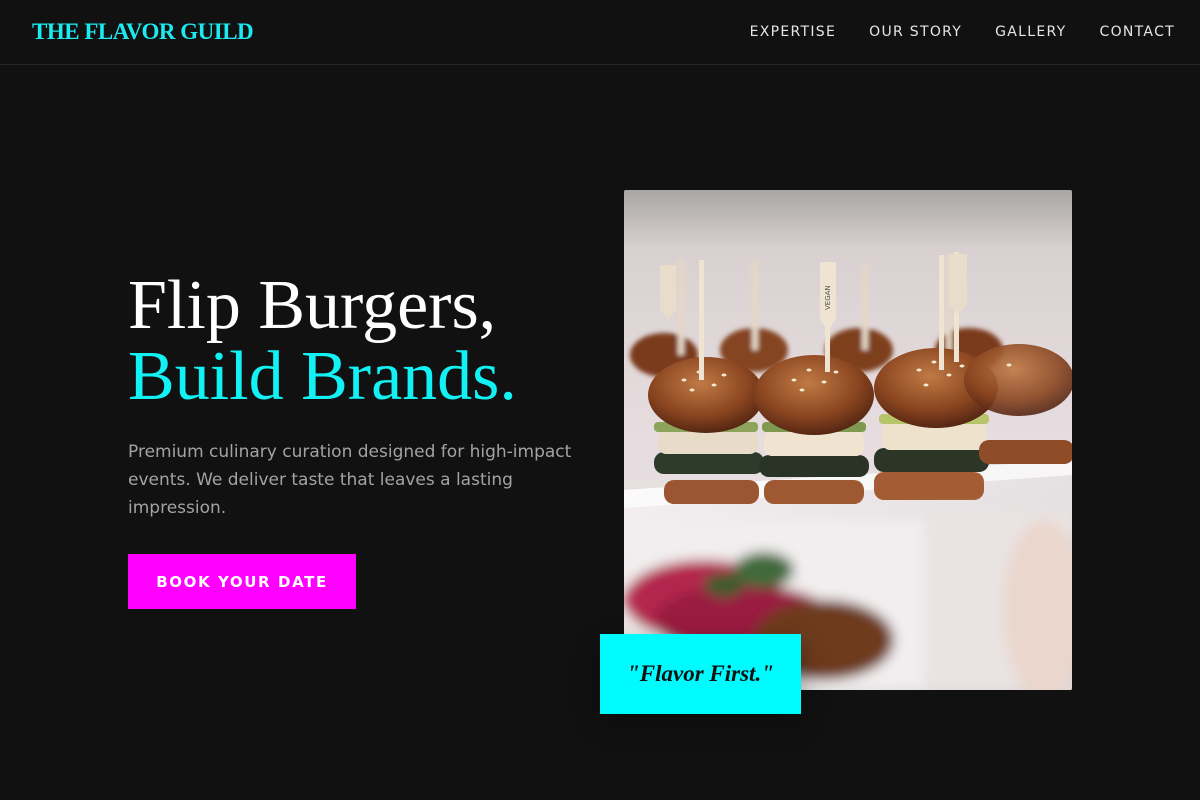 The image size is (1200, 800). I want to click on vegan-skewer-label: VEGAN, so click(828, 297).